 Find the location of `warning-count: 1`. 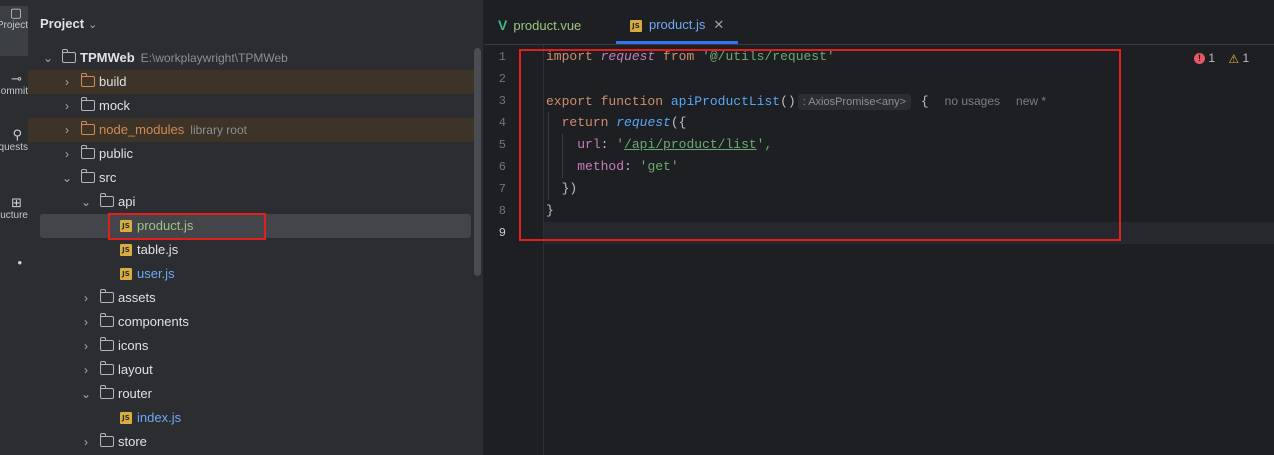

warning-count: 1 is located at coordinates (1246, 58).